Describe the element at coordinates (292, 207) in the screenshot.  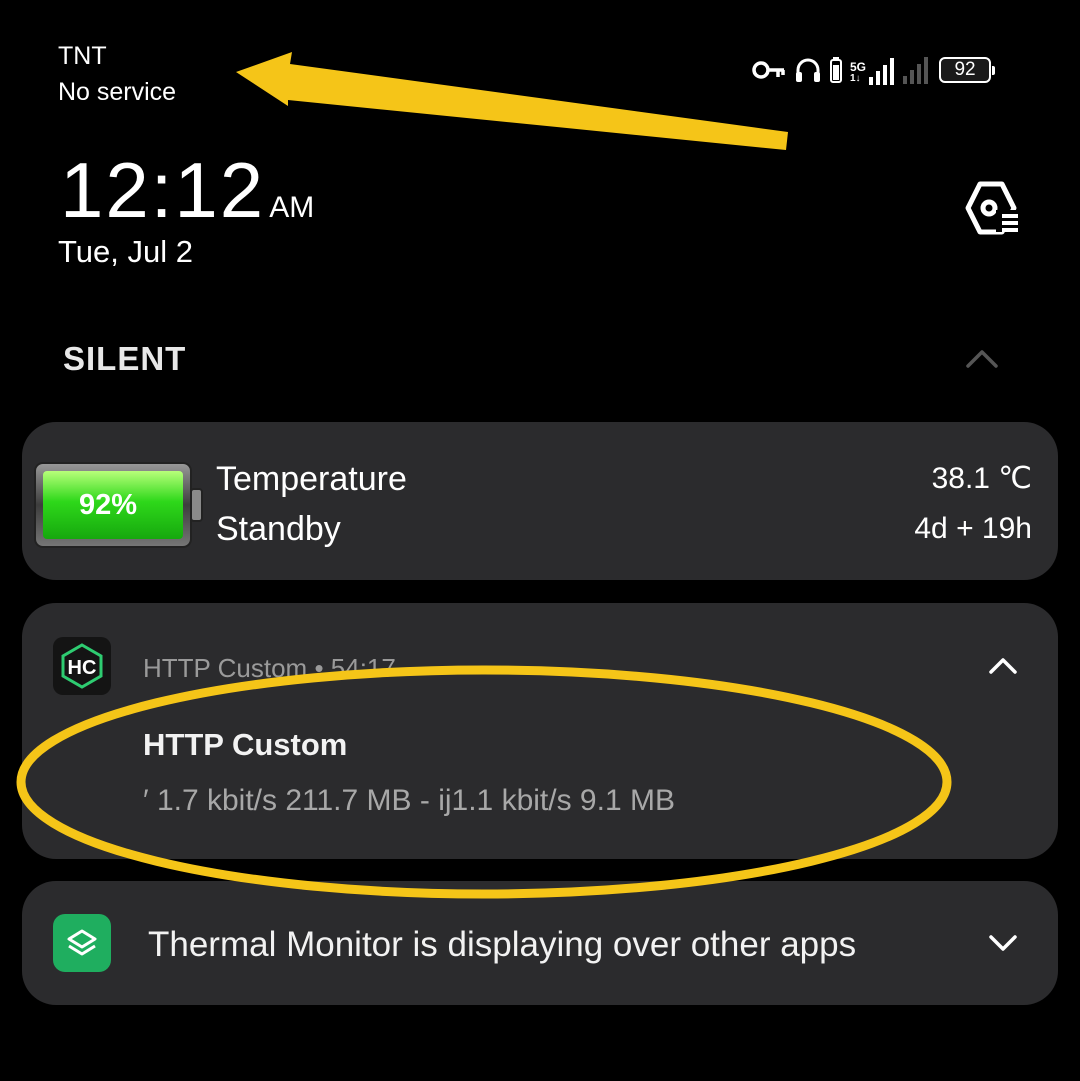
I see `clock-ampm: AM` at that location.